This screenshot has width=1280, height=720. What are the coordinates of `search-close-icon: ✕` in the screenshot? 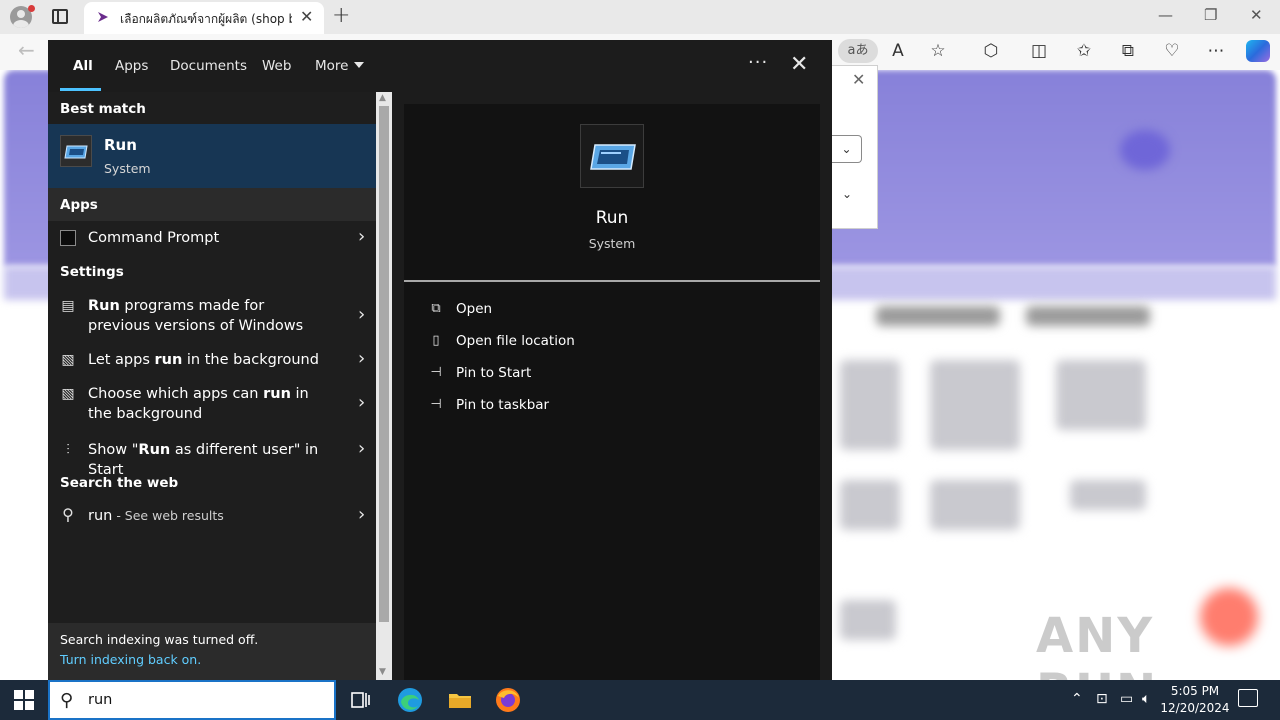 It's located at (799, 64).